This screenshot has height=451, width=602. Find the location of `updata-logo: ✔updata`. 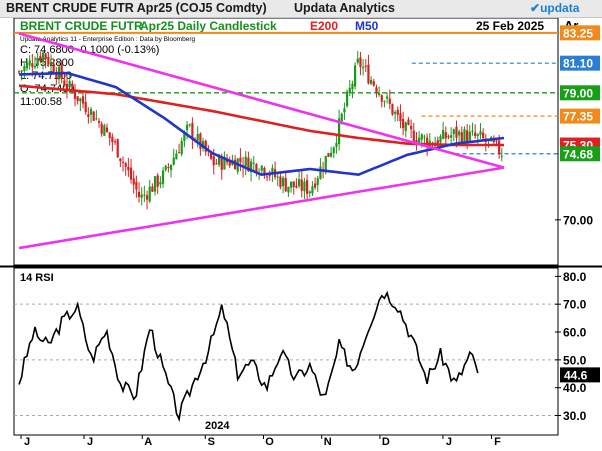

updata-logo: ✔updata is located at coordinates (555, 8).